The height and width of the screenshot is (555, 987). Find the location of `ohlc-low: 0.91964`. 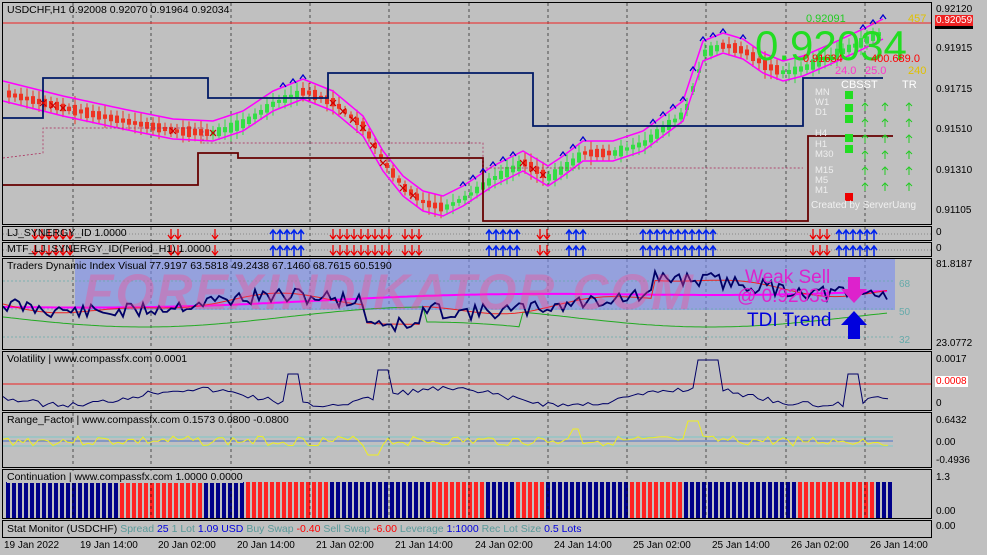

ohlc-low: 0.91964 is located at coordinates (169, 10).